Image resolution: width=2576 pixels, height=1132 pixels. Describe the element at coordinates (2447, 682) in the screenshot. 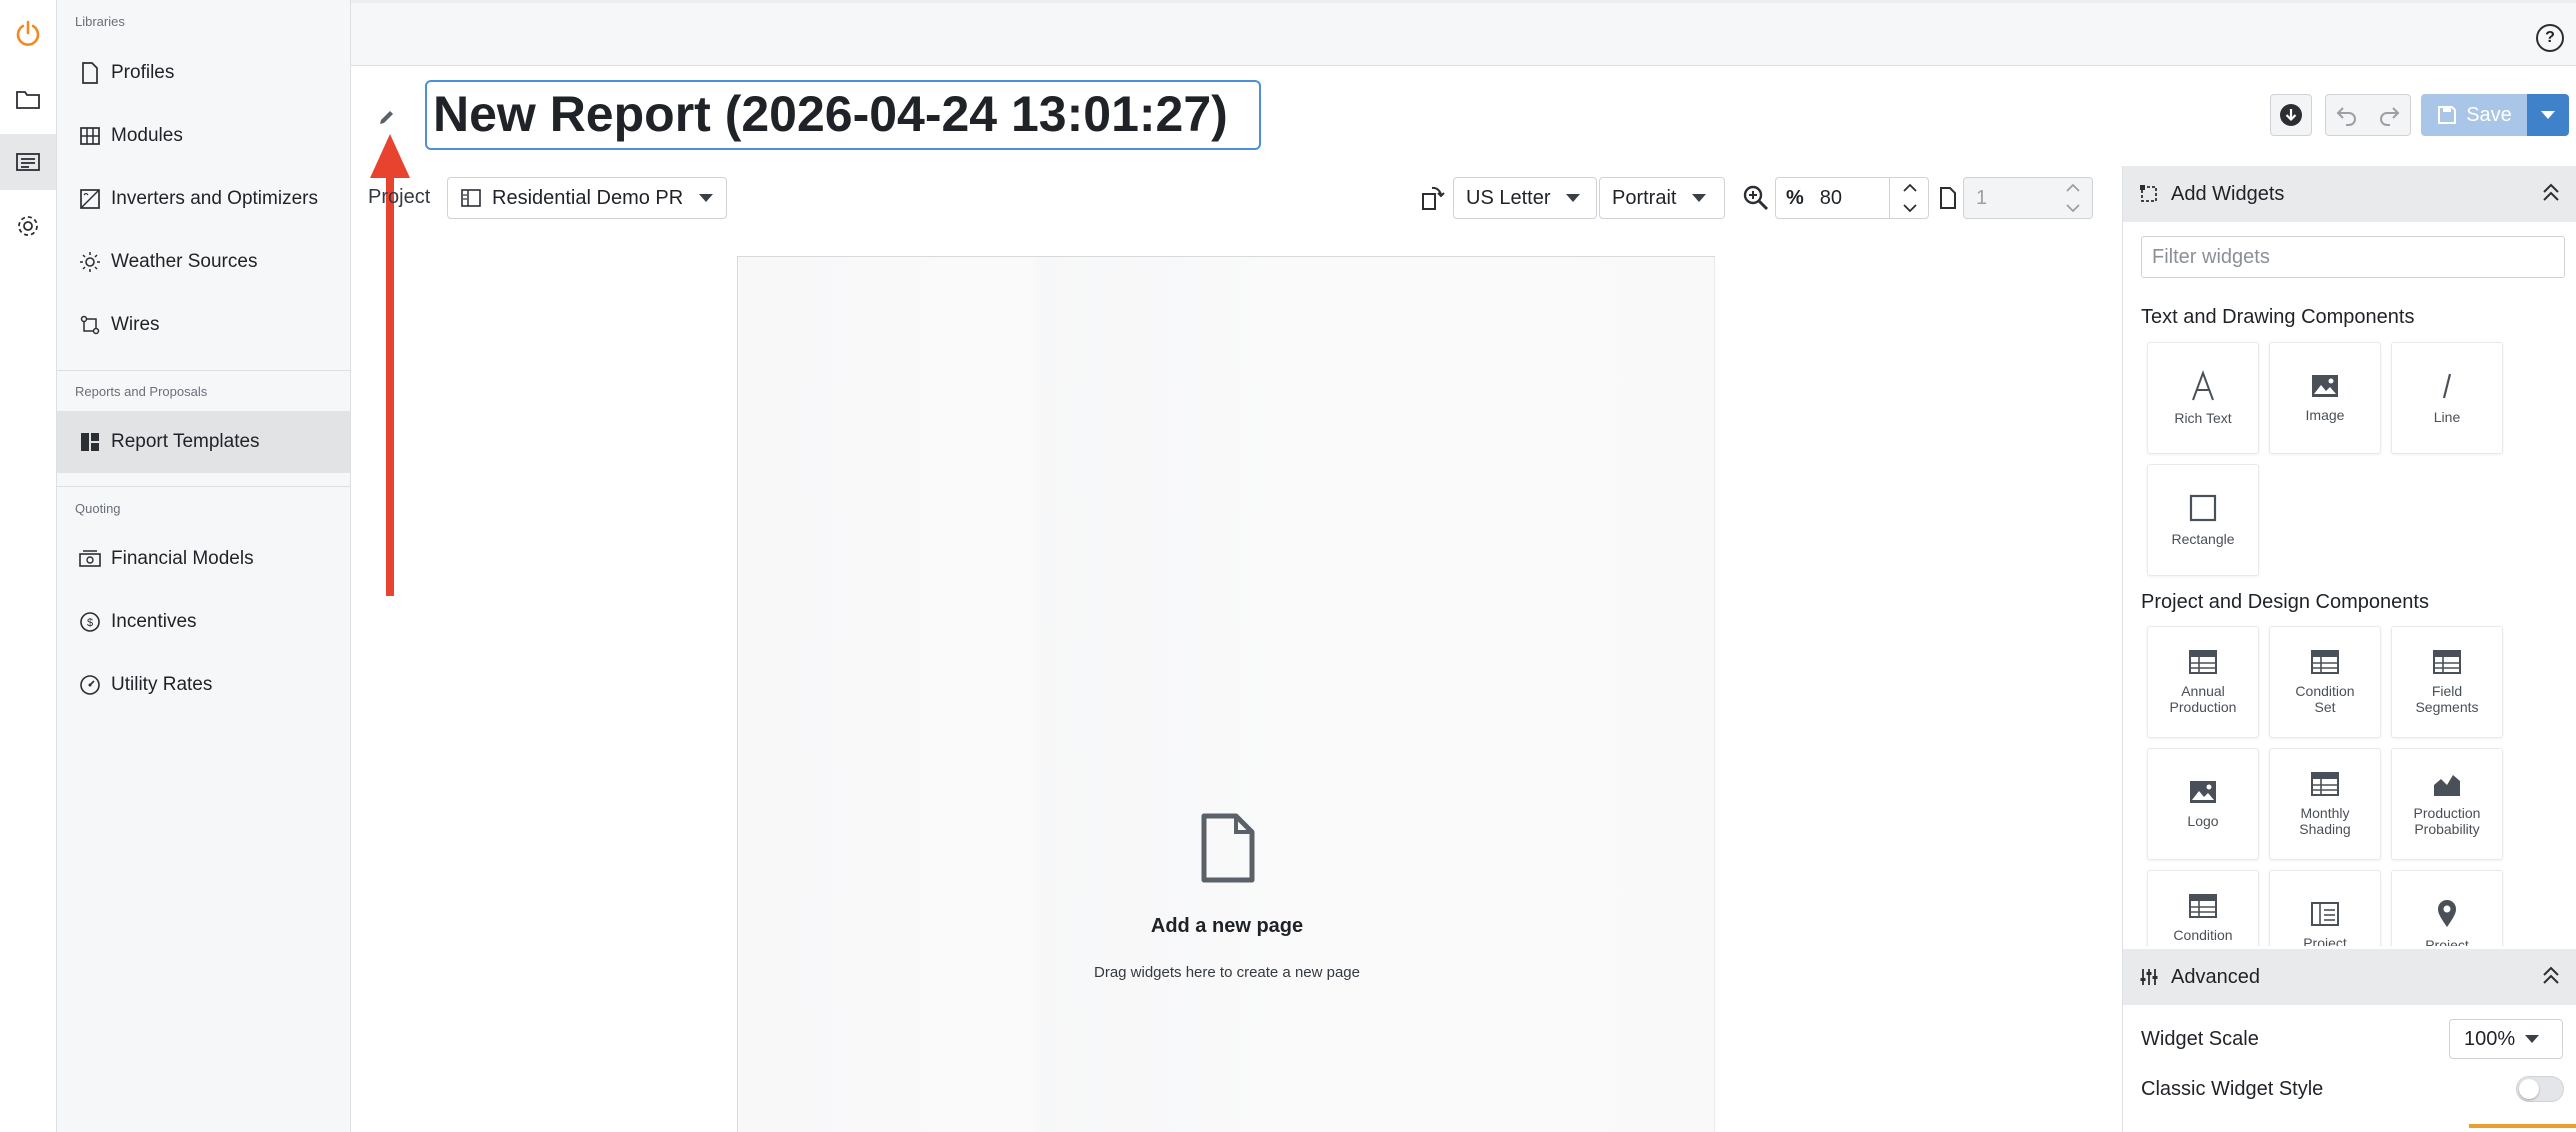

I see `widget-tile-field-segments: Field Segments` at that location.